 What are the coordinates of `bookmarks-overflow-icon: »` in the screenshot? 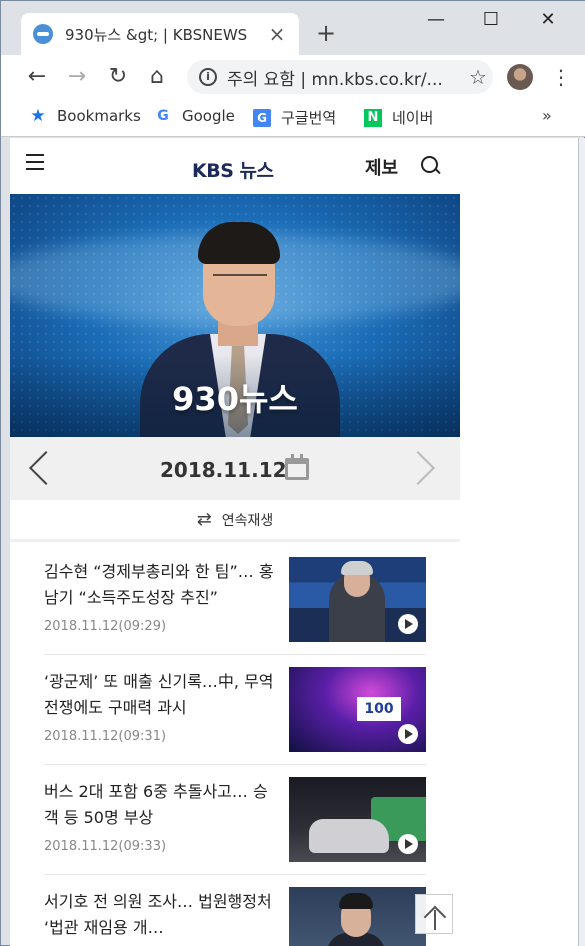 It's located at (547, 115).